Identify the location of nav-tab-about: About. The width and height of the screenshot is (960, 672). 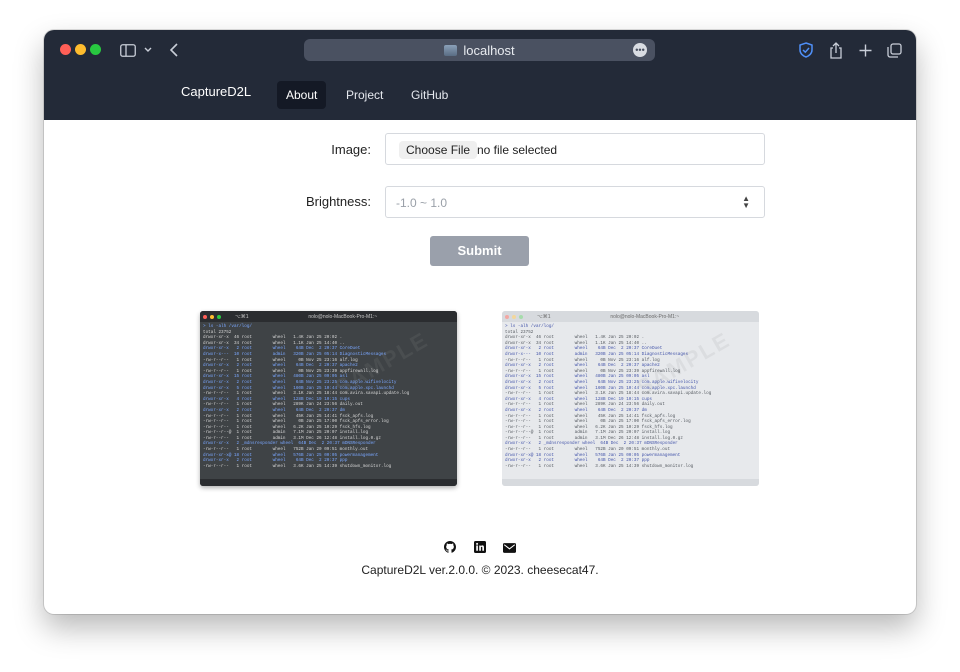
(302, 95).